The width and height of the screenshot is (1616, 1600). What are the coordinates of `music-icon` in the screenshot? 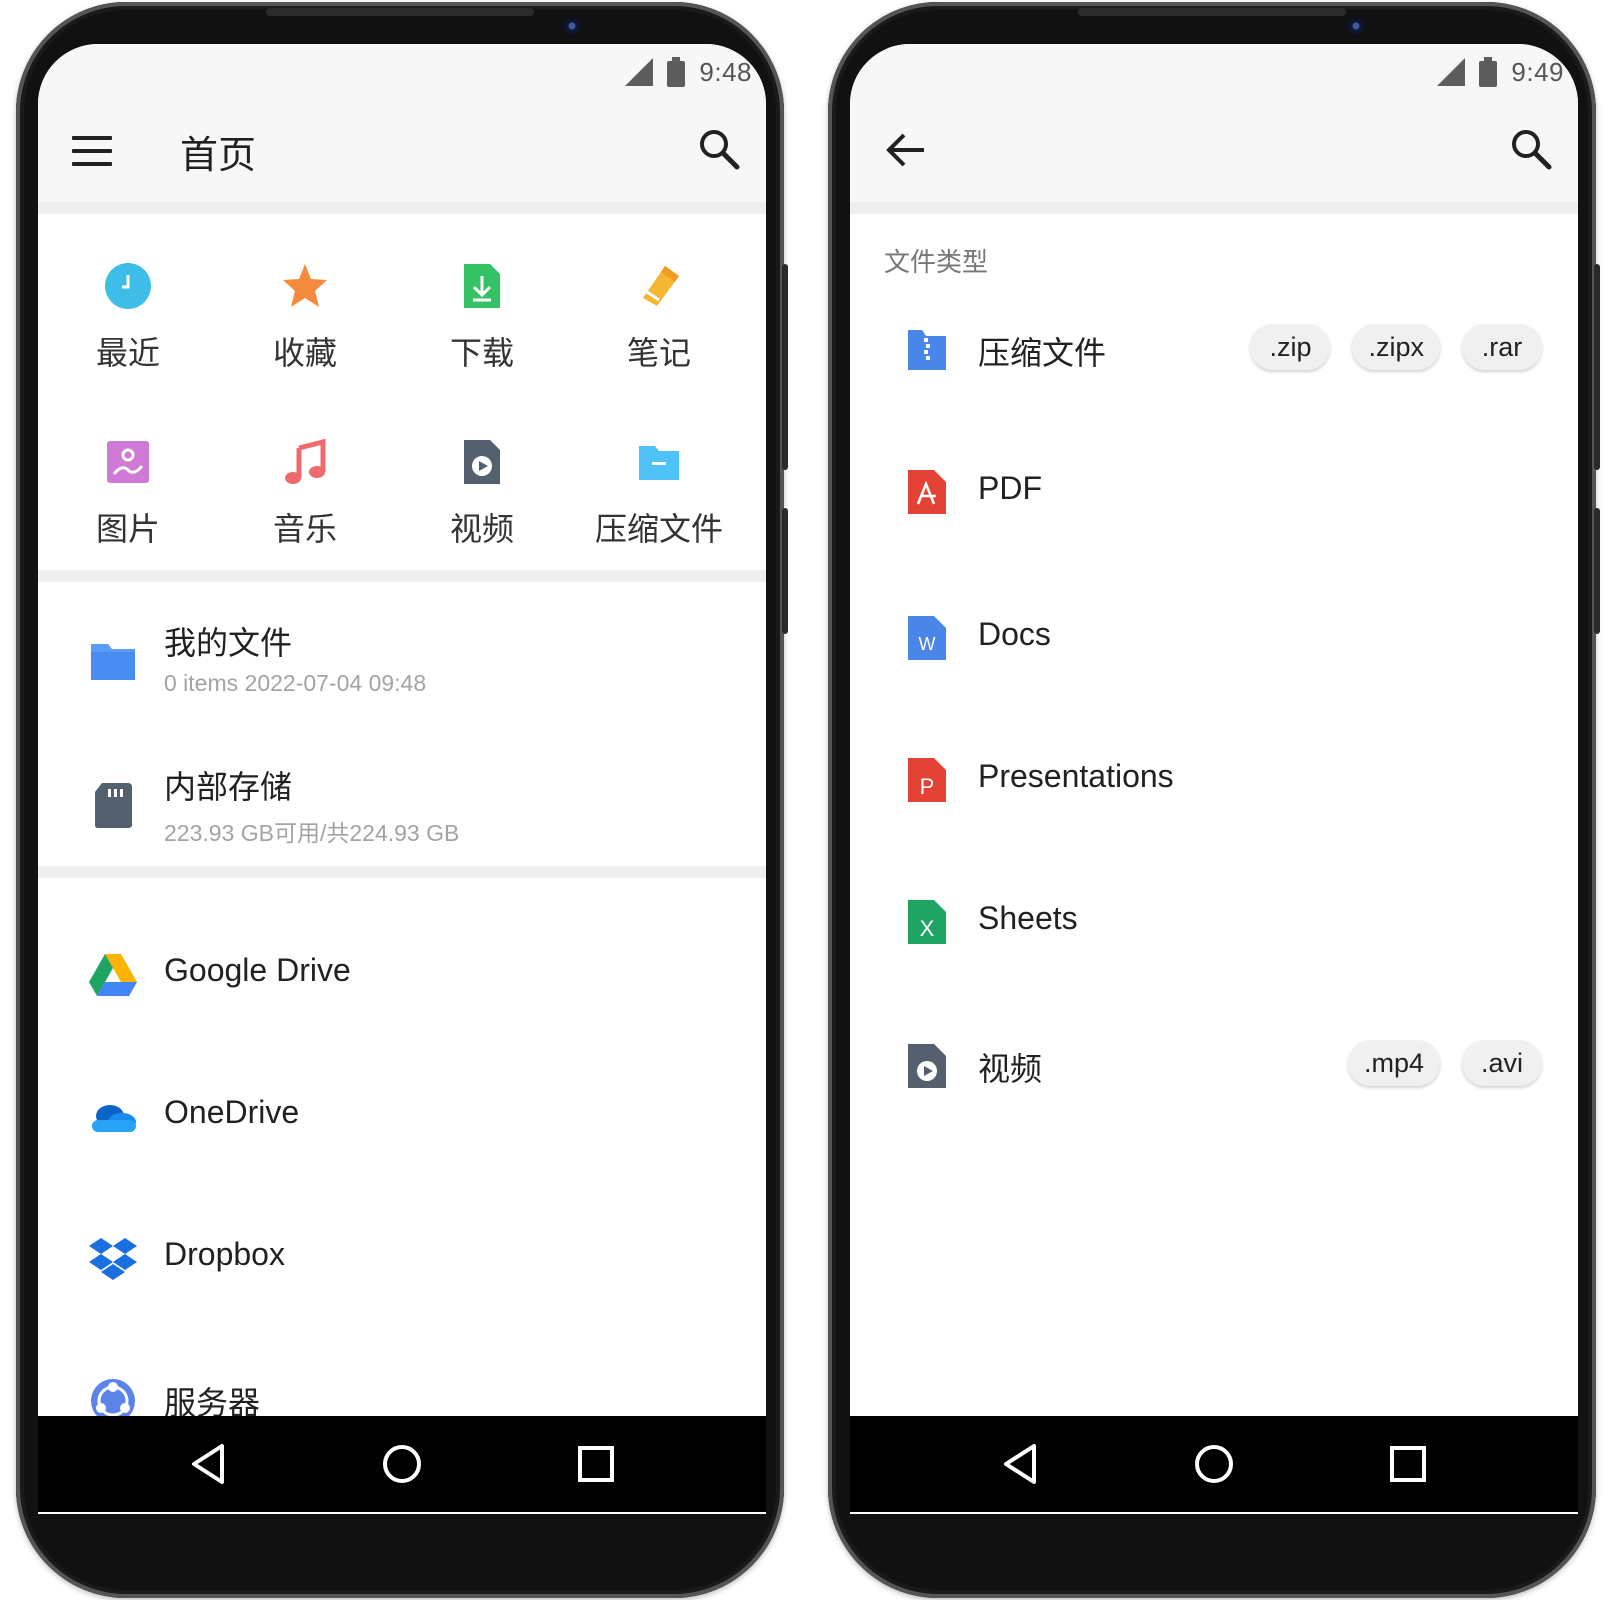 It's located at (305, 461).